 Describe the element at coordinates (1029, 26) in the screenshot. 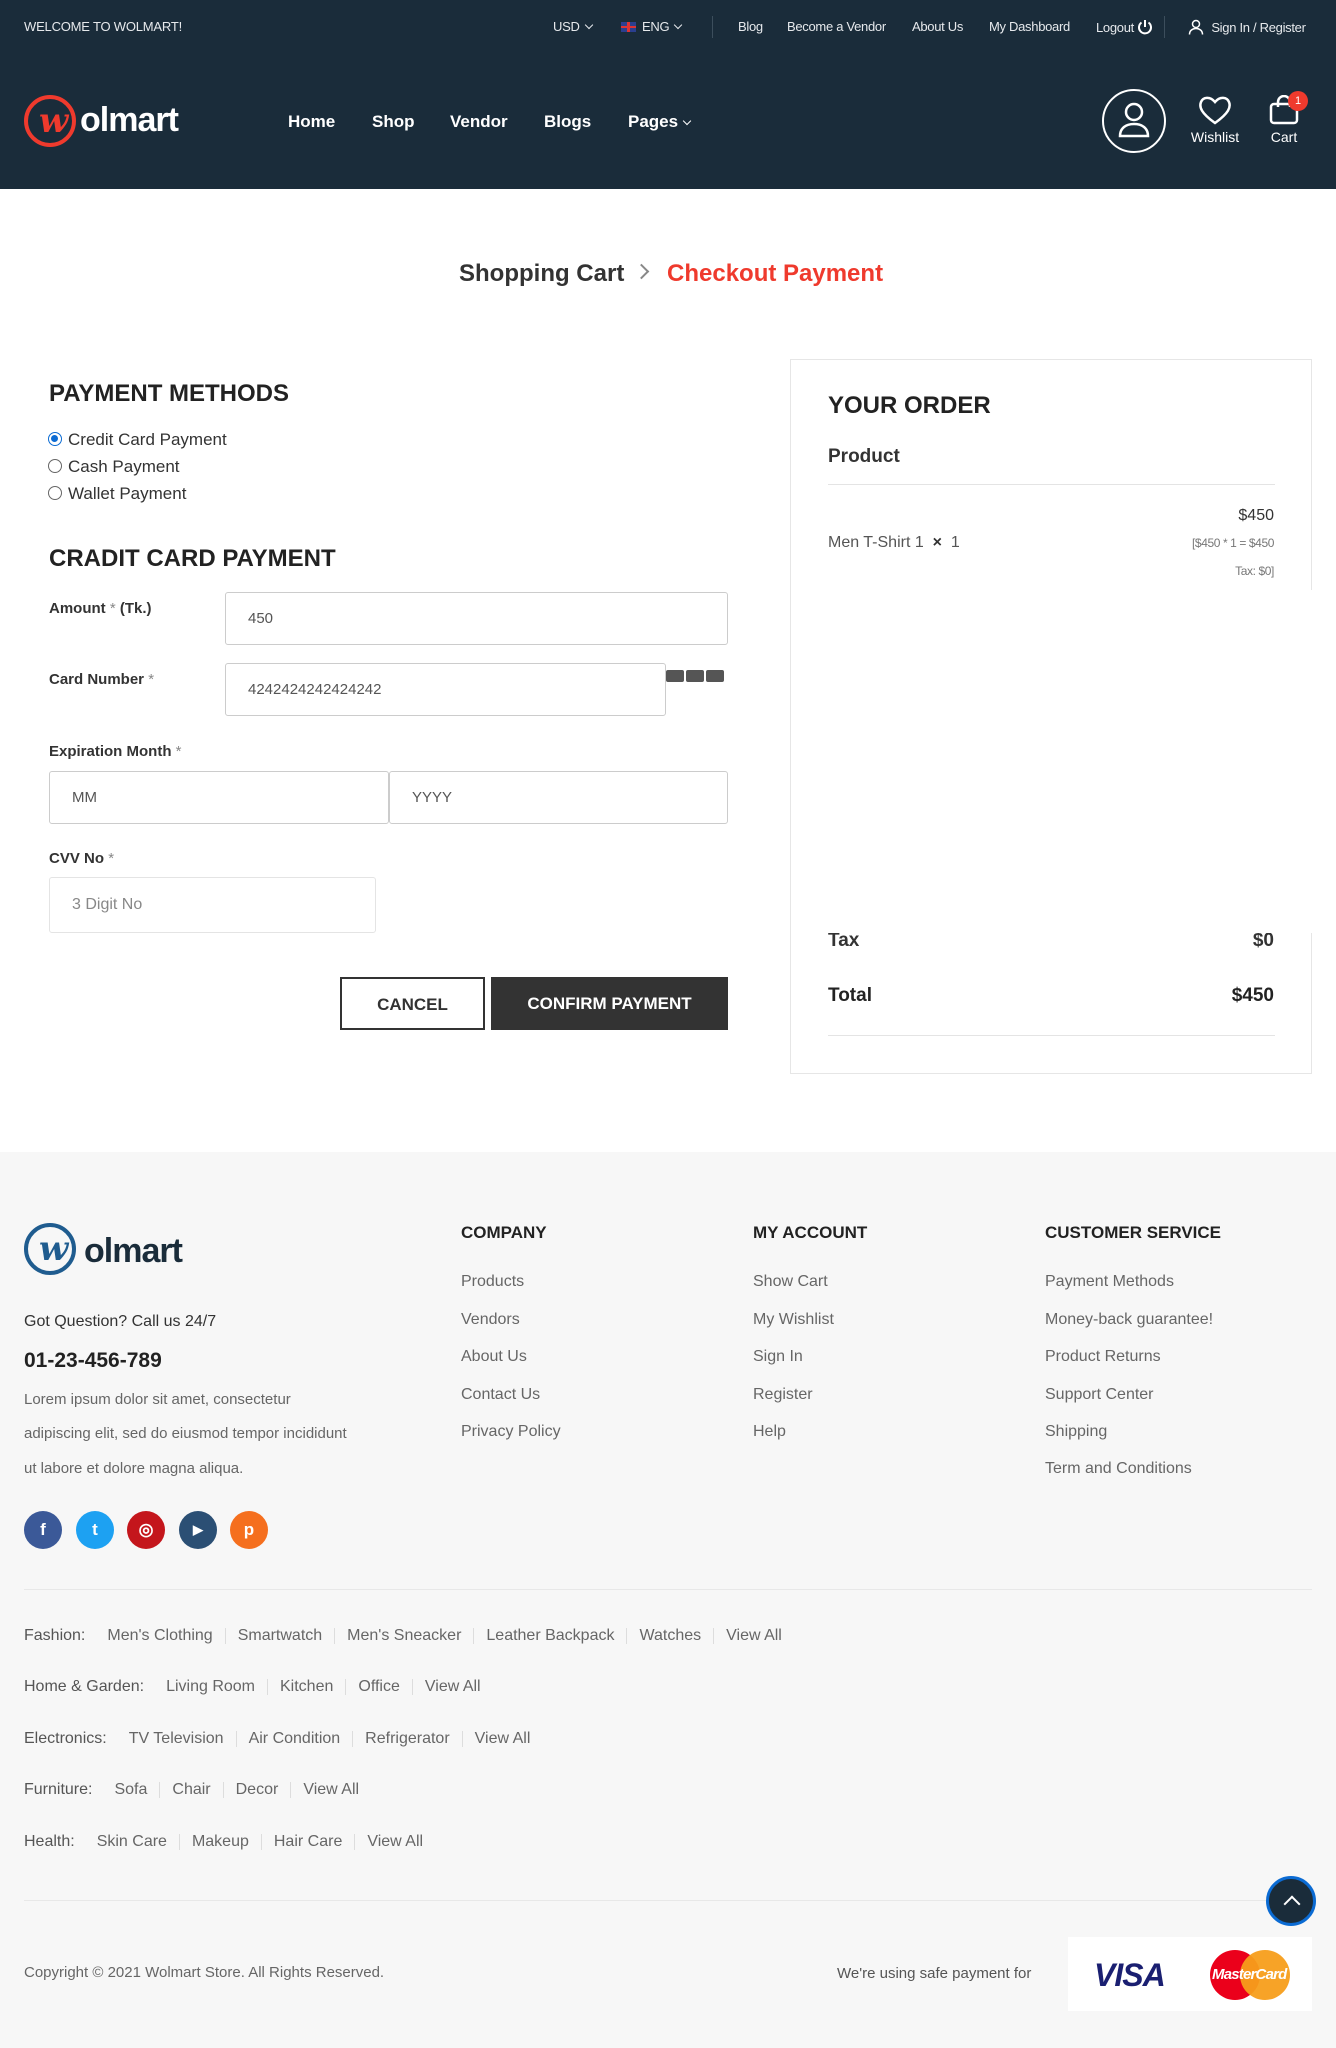

I see `topbar-link-dashboard: My Dashboard` at that location.